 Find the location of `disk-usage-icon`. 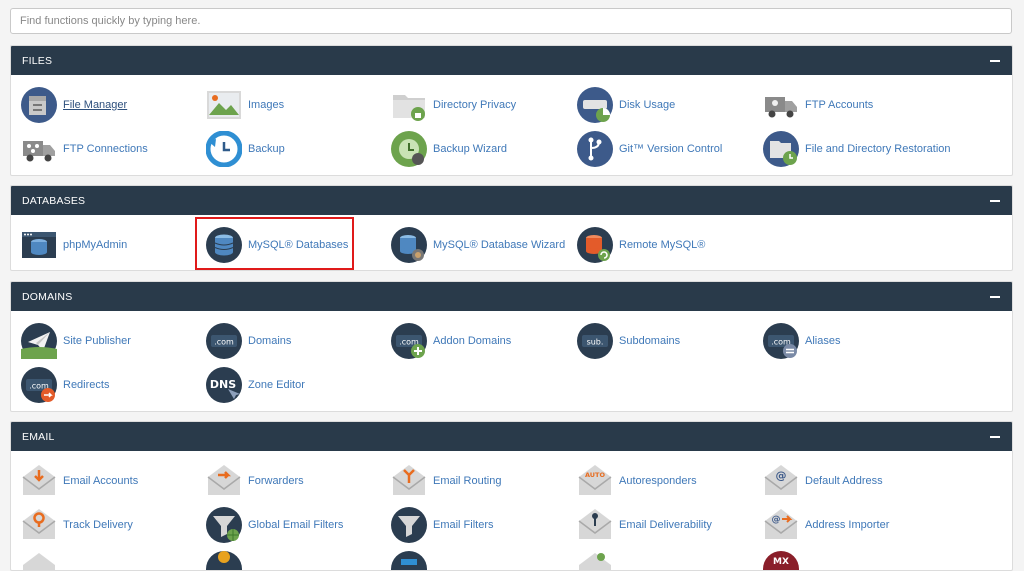

disk-usage-icon is located at coordinates (595, 105).